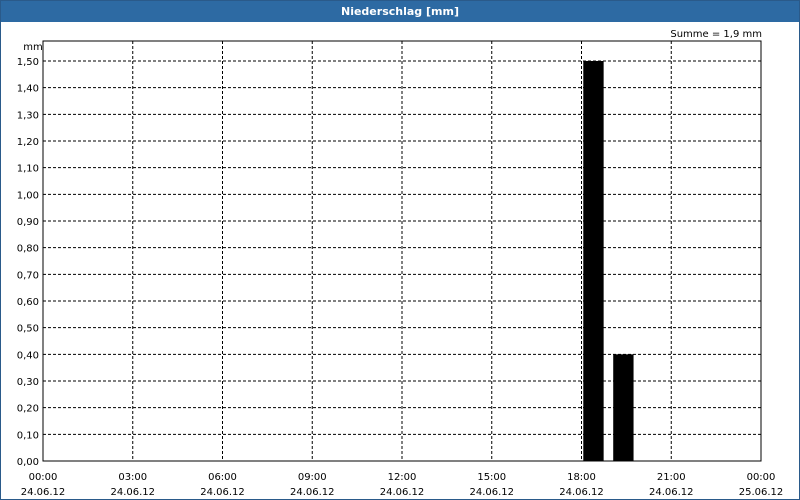 The height and width of the screenshot is (500, 800). Describe the element at coordinates (28, 169) in the screenshot. I see `y-tick-label: 1,10` at that location.